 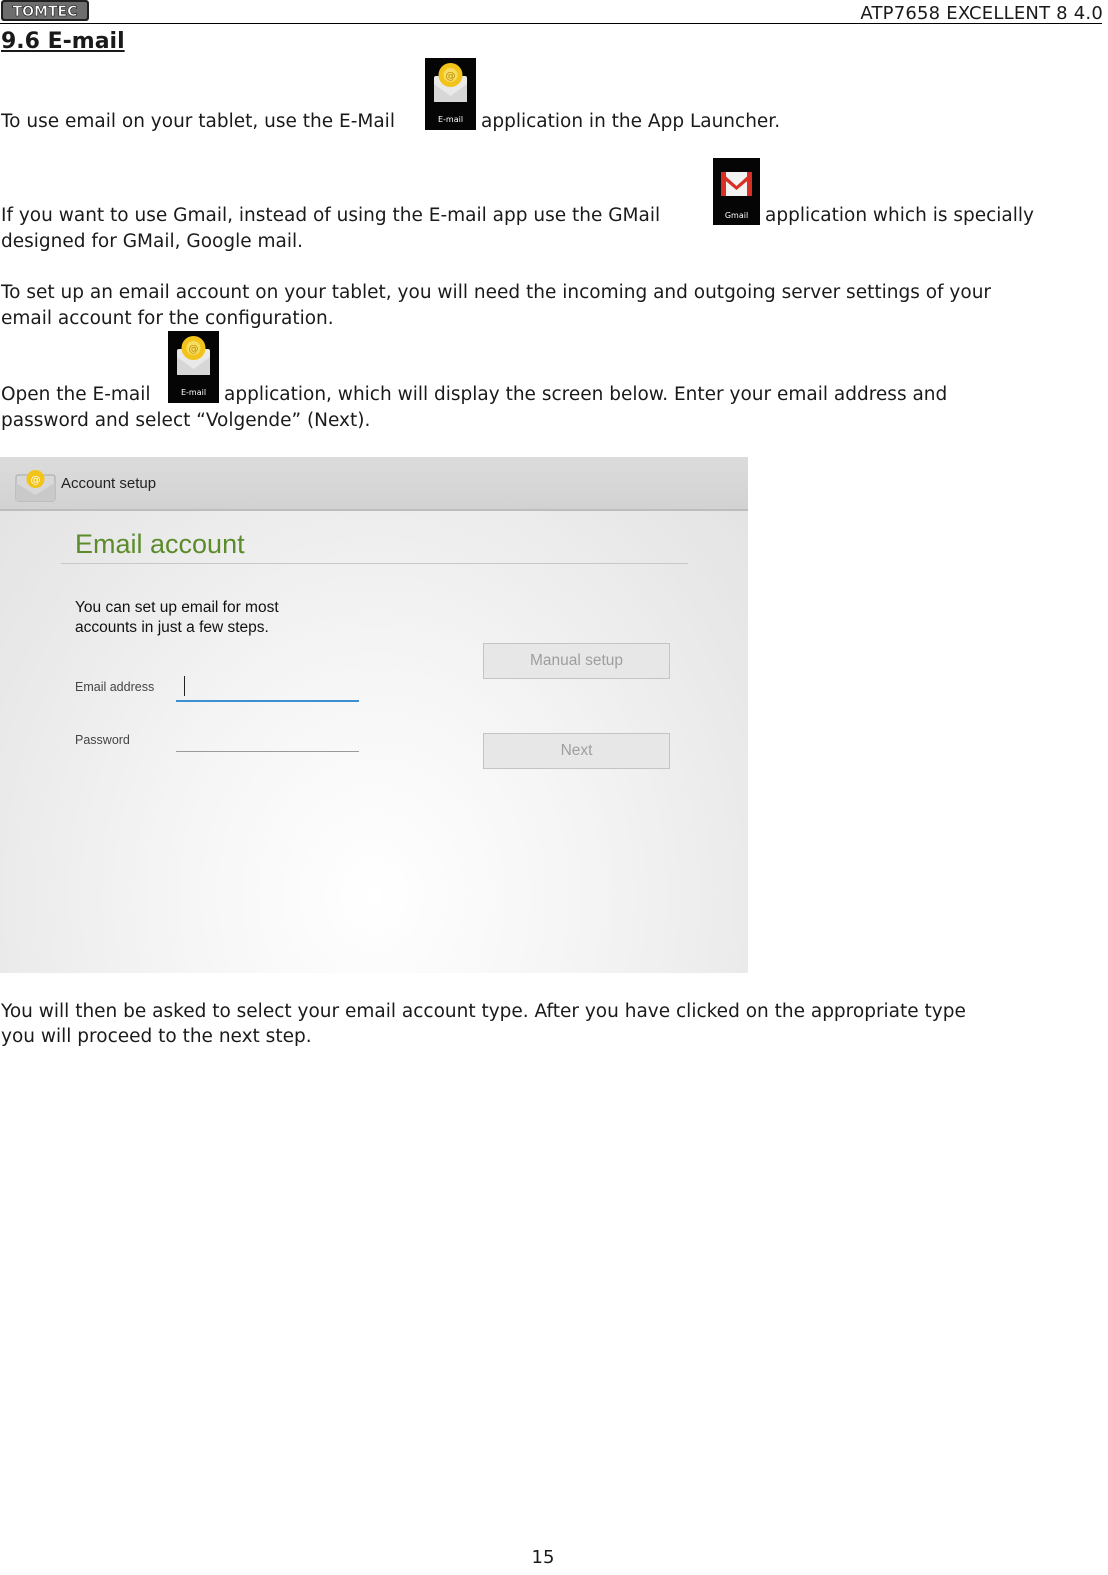 I want to click on text-cursor, so click(x=184, y=686).